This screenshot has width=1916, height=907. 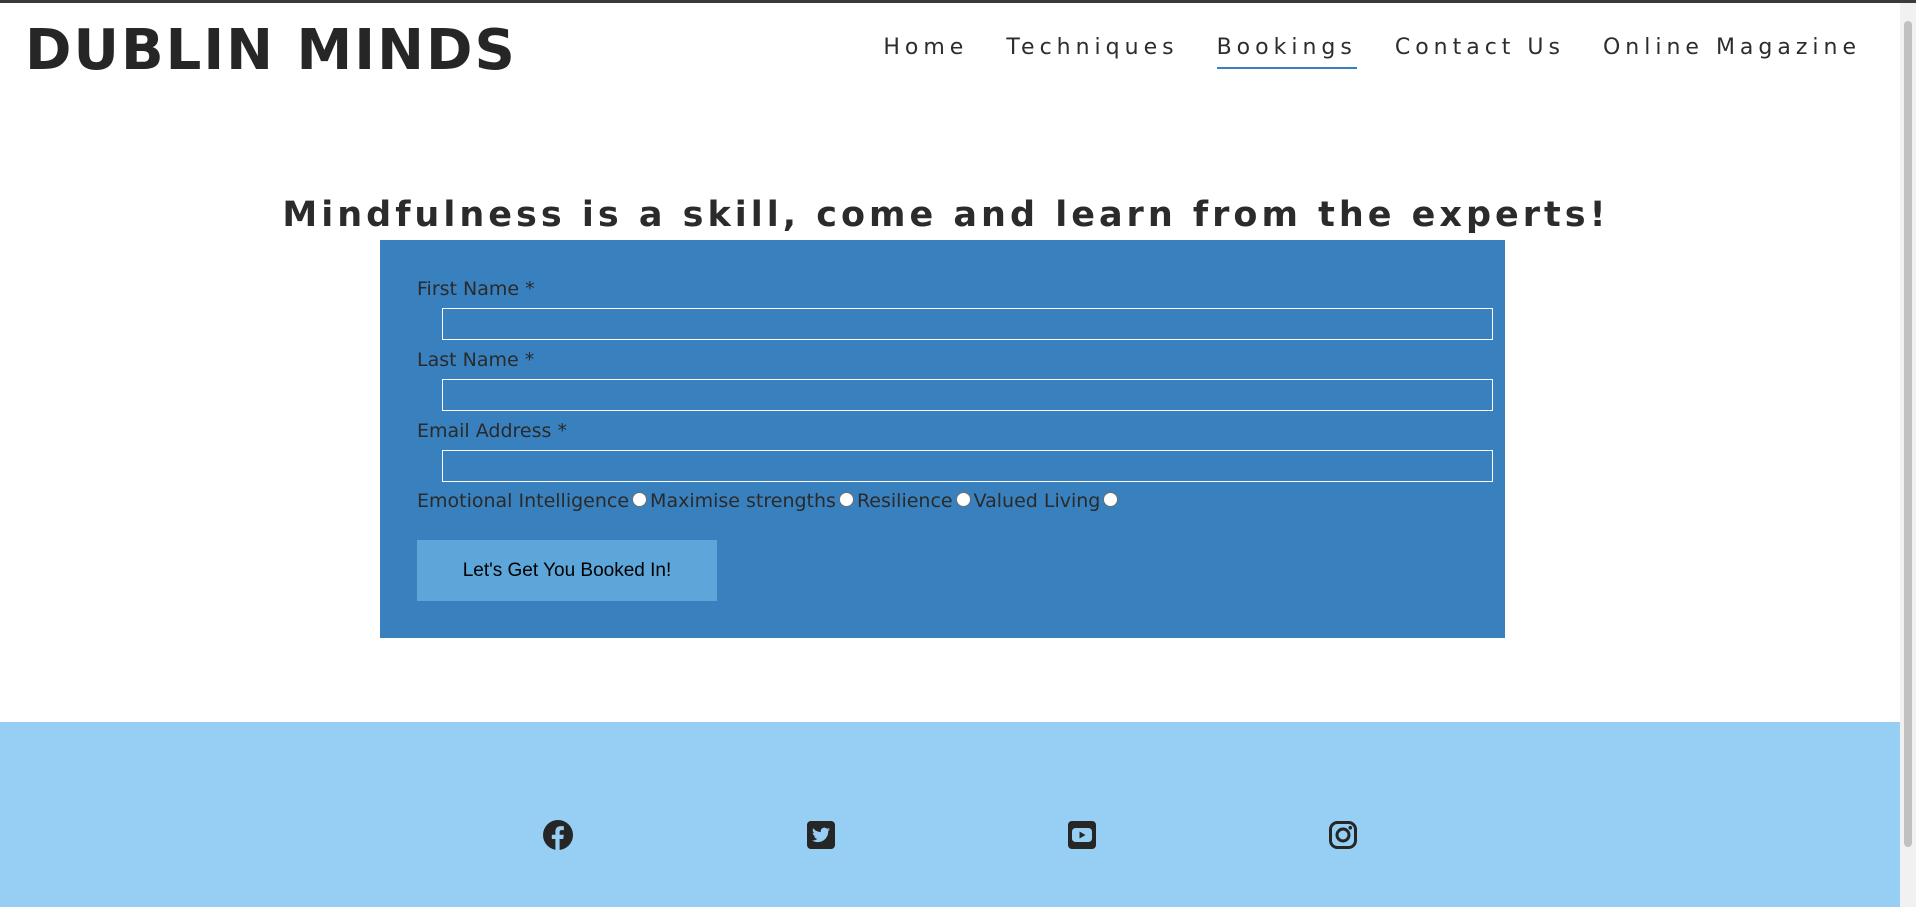 What do you see at coordinates (1343, 835) in the screenshot?
I see `instagram-icon` at bounding box center [1343, 835].